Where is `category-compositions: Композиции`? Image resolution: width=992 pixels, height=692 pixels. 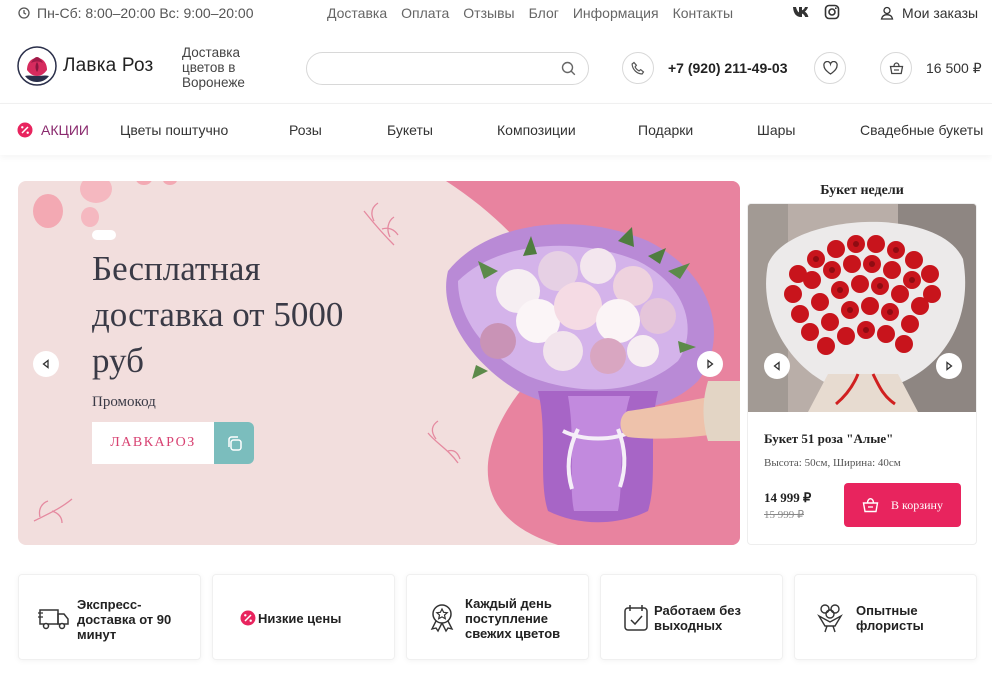 category-compositions: Композиции is located at coordinates (536, 130).